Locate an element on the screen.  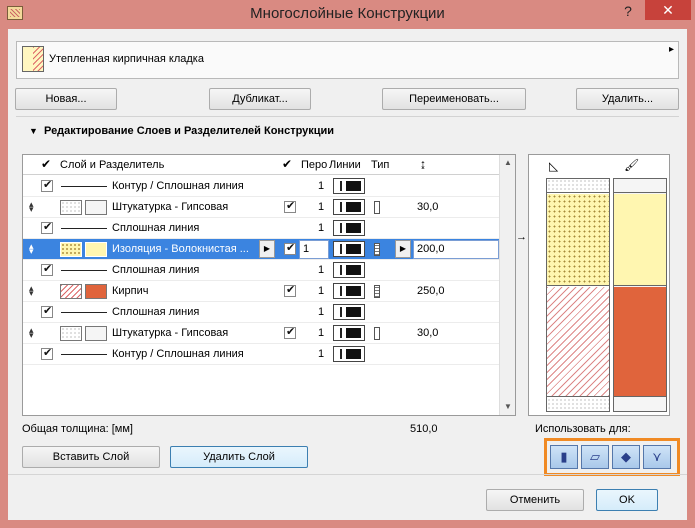
header-pen: Перо is located at coordinates (314, 165).